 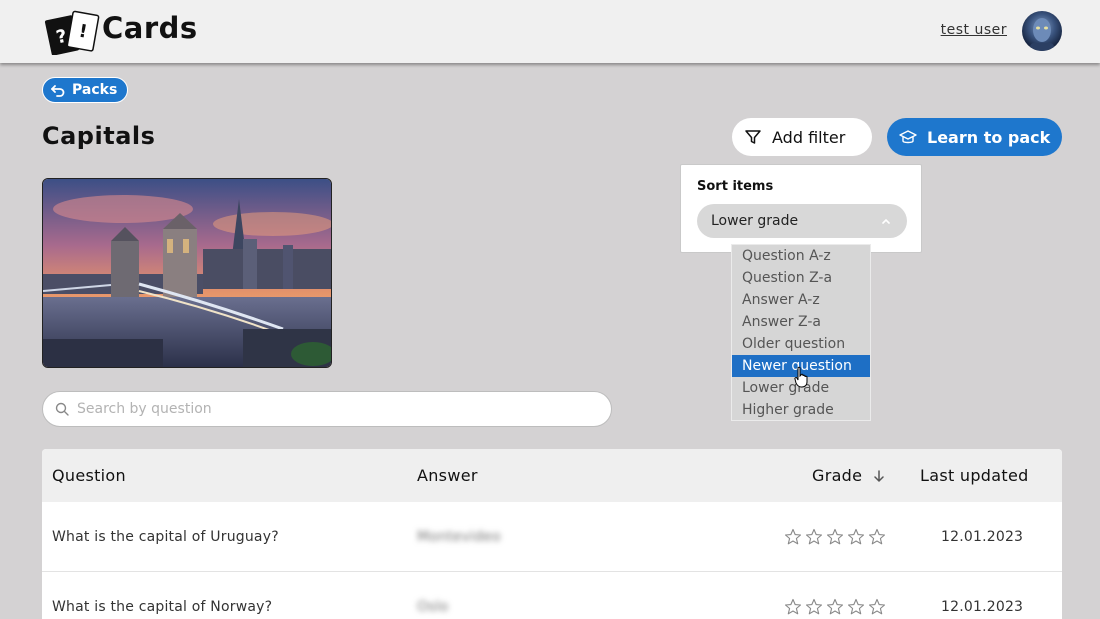 I want to click on search-bar, so click(x=327, y=409).